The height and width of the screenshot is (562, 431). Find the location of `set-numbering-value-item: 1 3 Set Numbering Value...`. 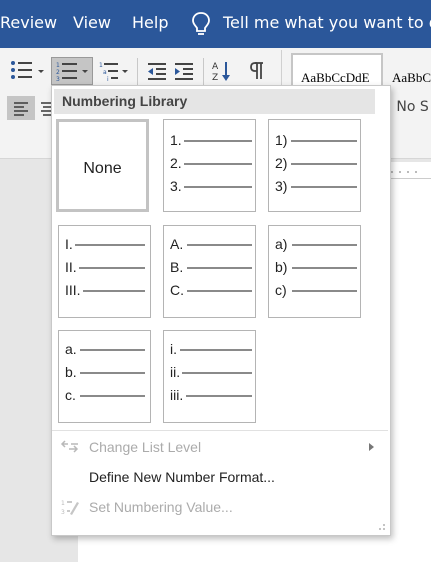

set-numbering-value-item: 1 3 Set Numbering Value... is located at coordinates (220, 507).